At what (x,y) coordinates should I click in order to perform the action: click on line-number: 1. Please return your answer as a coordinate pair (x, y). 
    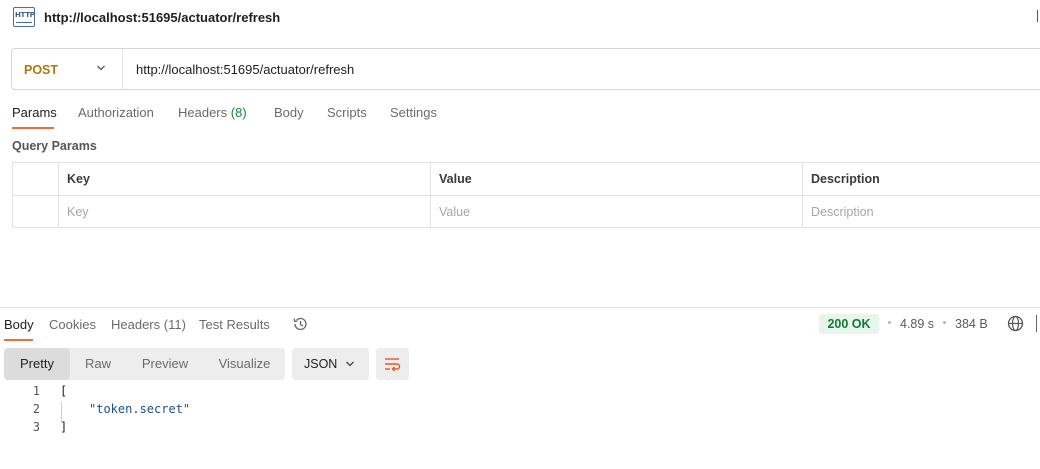
    Looking at the image, I should click on (36, 391).